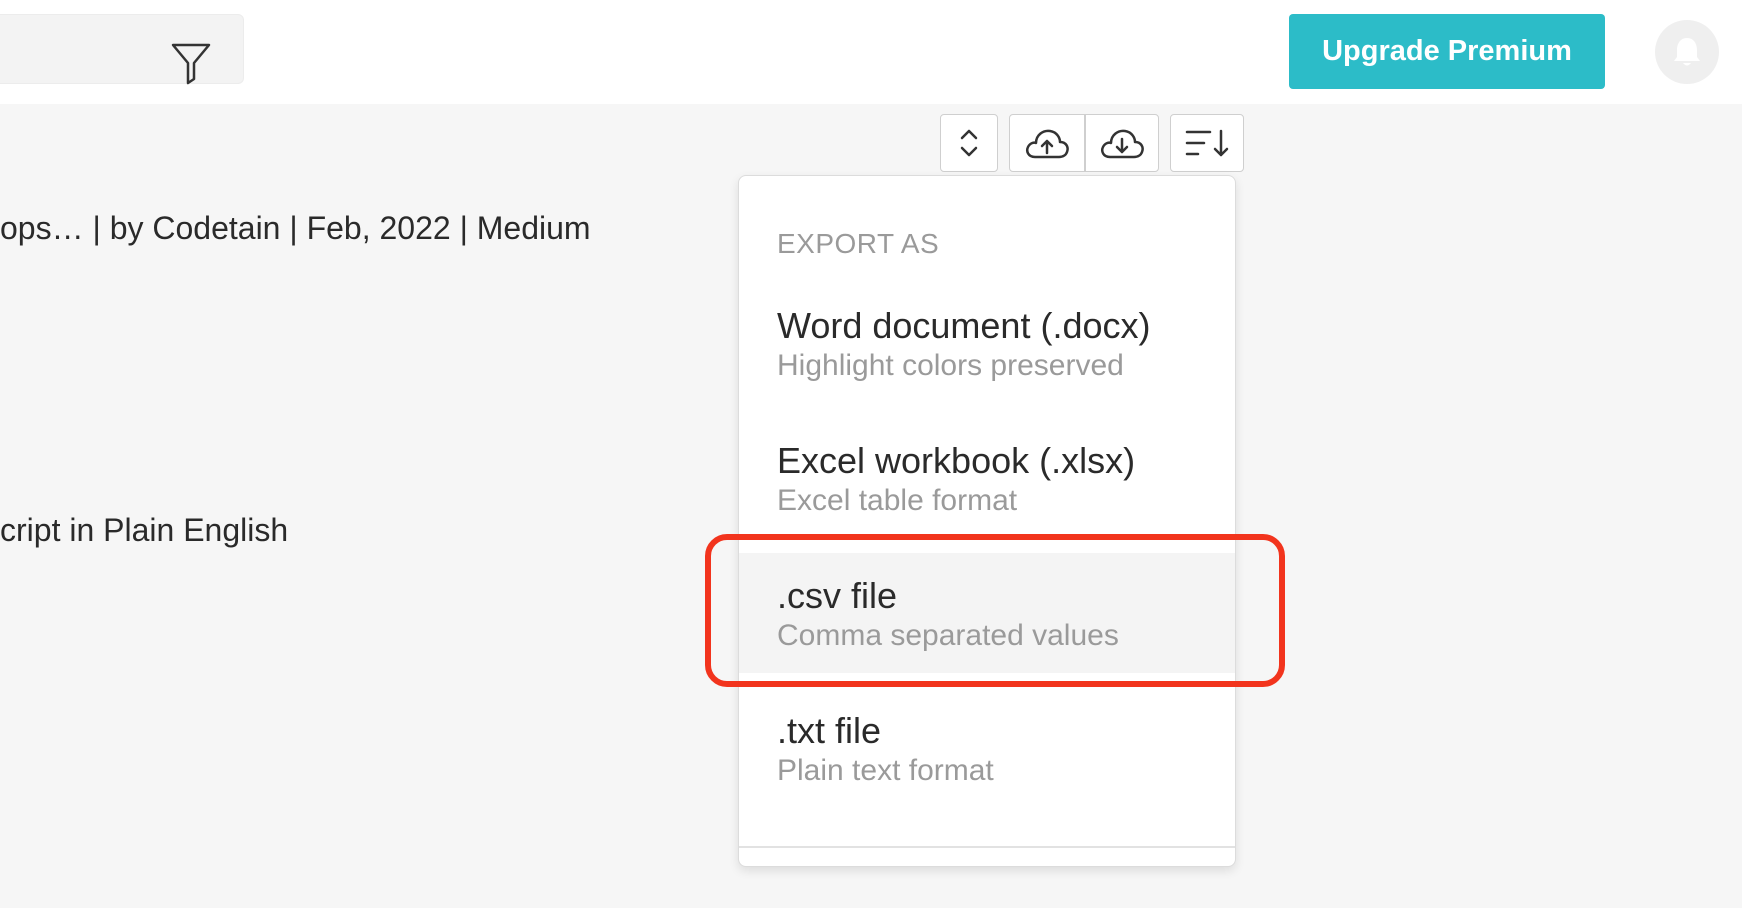  I want to click on divider, so click(987, 847).